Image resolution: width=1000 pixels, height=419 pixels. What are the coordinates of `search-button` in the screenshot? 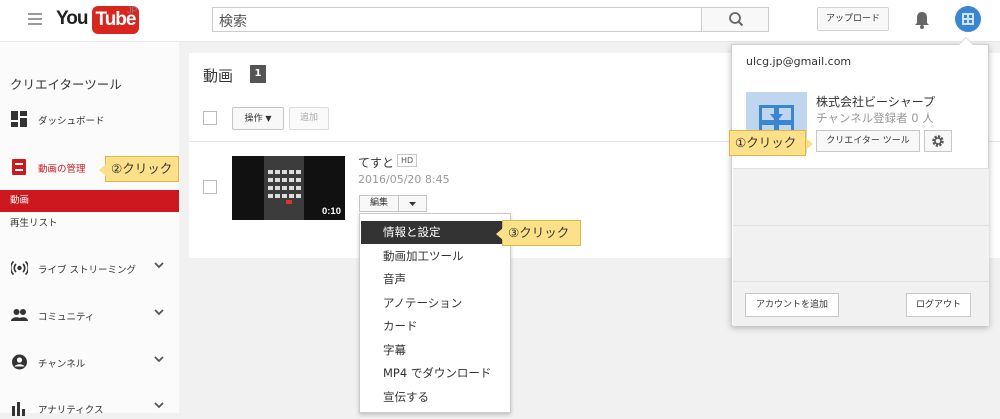 It's located at (735, 19).